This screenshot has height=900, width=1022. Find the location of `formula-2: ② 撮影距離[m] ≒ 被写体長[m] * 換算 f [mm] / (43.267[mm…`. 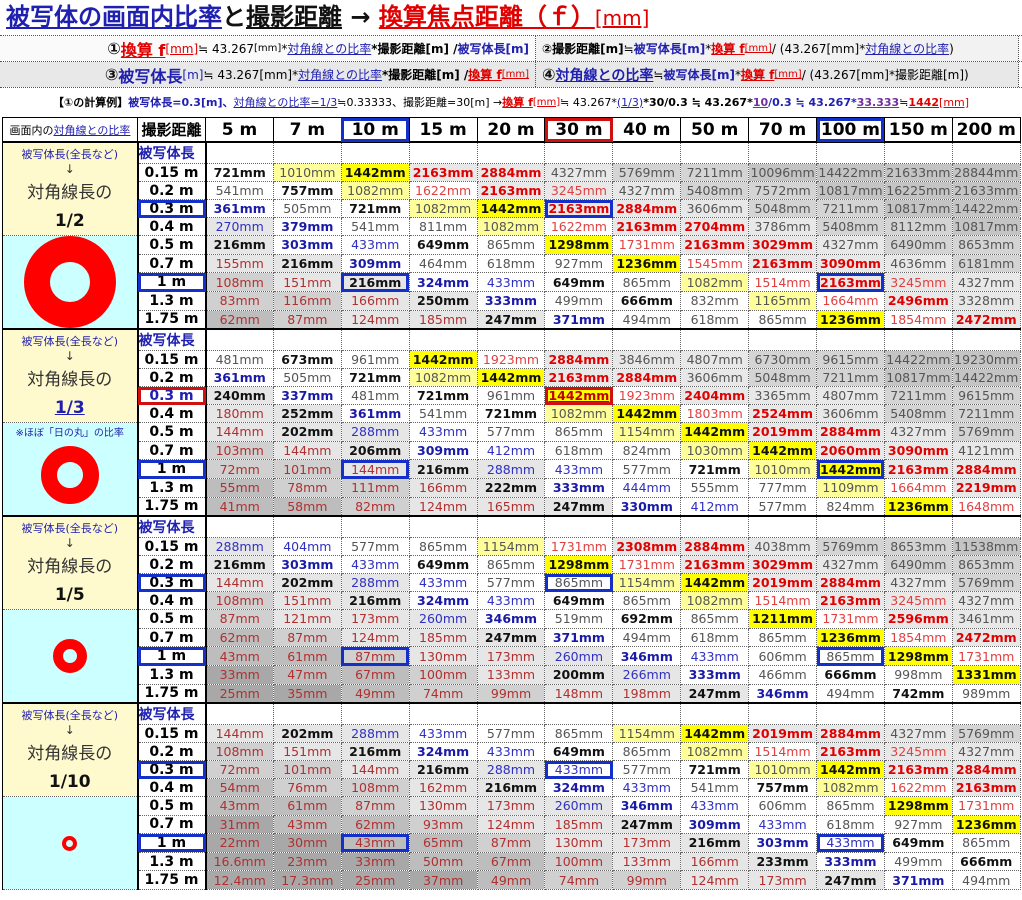

formula-2: ② 撮影距離[m] ≒ 被写体長[m] * 換算 f [mm] / (43.267[mm… is located at coordinates (777, 48).